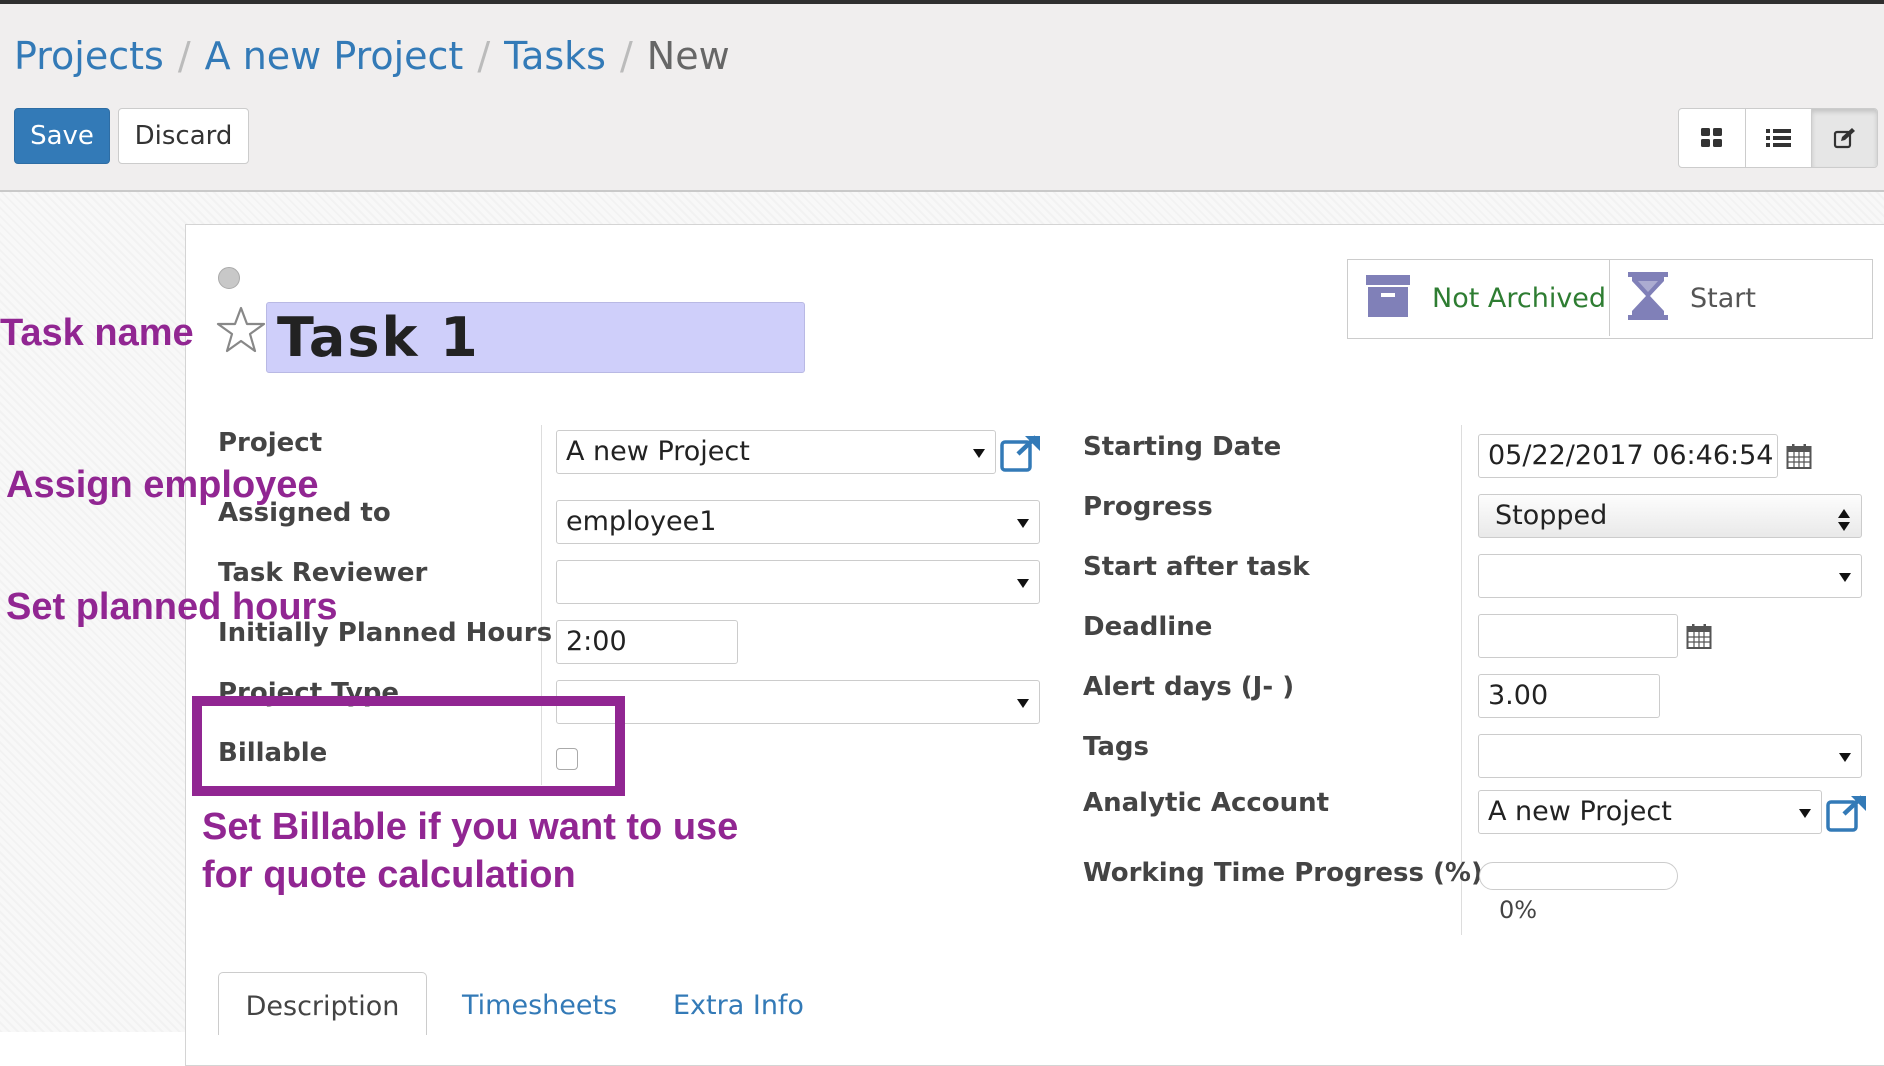  I want to click on working-time-progress-value: 0%, so click(1518, 910).